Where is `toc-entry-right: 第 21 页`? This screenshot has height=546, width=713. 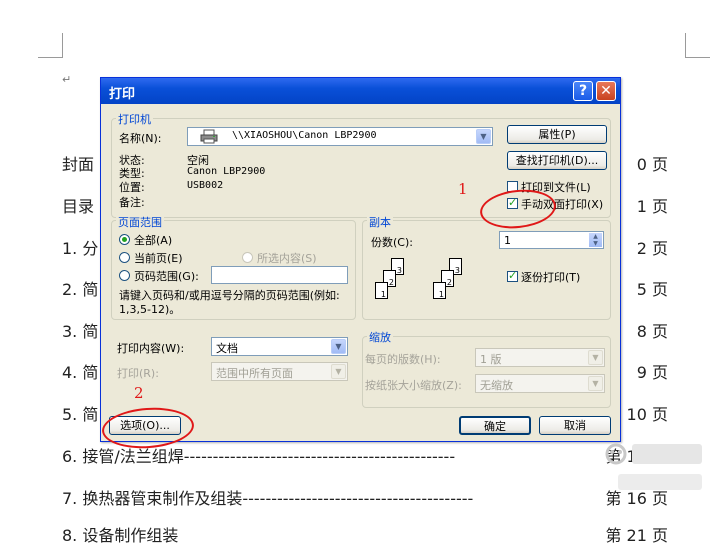
toc-entry-right: 第 21 页 is located at coordinates (636, 535).